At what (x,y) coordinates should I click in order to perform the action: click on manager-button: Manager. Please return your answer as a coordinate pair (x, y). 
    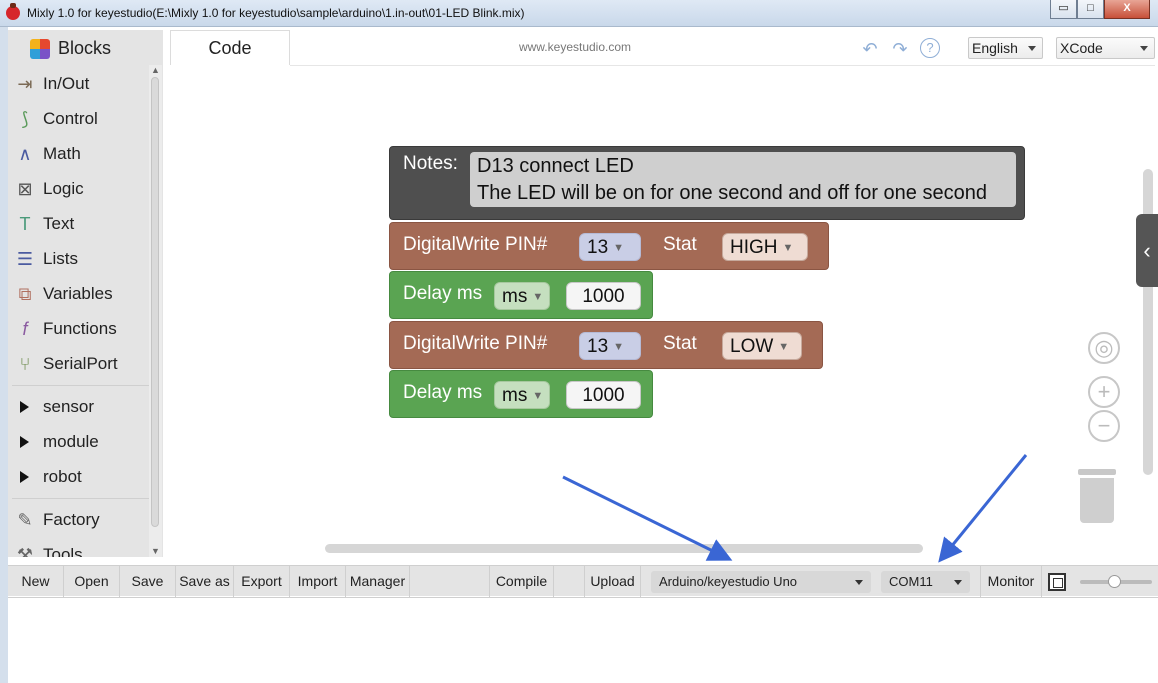
    Looking at the image, I should click on (378, 581).